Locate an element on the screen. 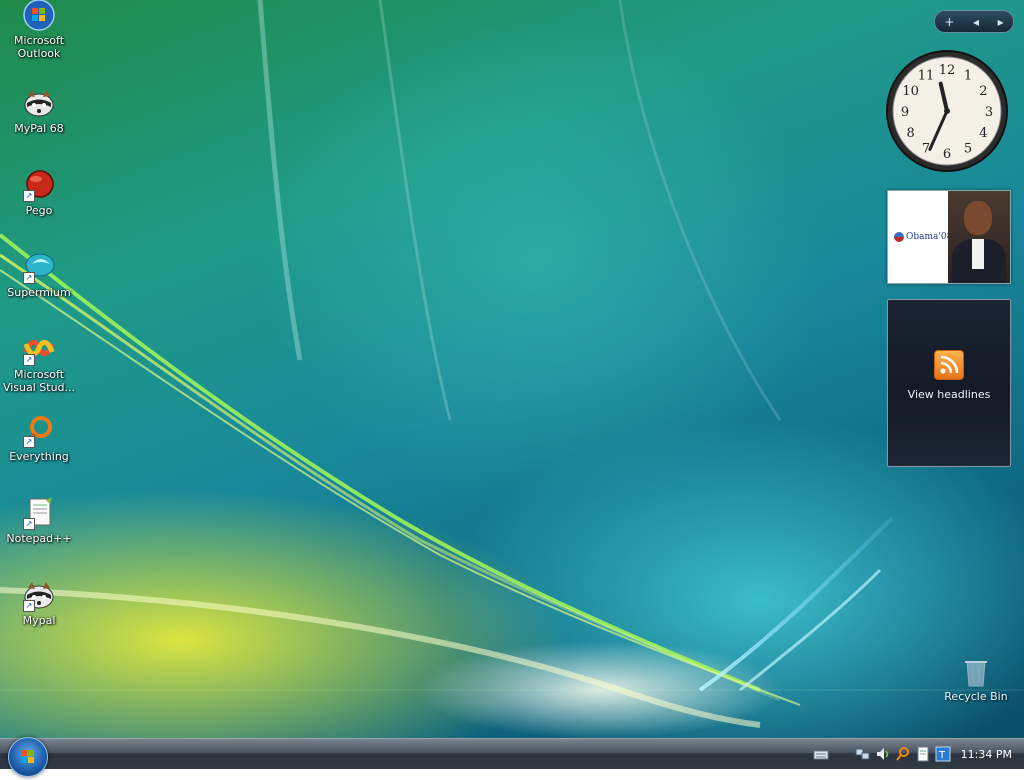 The width and height of the screenshot is (1024, 780). keyboard-icon is located at coordinates (821, 754).